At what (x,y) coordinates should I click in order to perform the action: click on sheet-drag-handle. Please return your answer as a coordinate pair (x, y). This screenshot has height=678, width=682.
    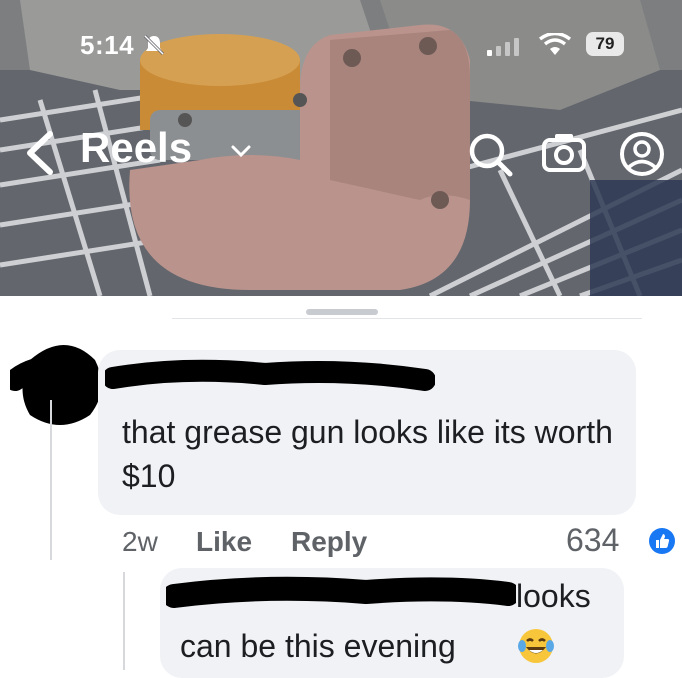
    Looking at the image, I should click on (342, 312).